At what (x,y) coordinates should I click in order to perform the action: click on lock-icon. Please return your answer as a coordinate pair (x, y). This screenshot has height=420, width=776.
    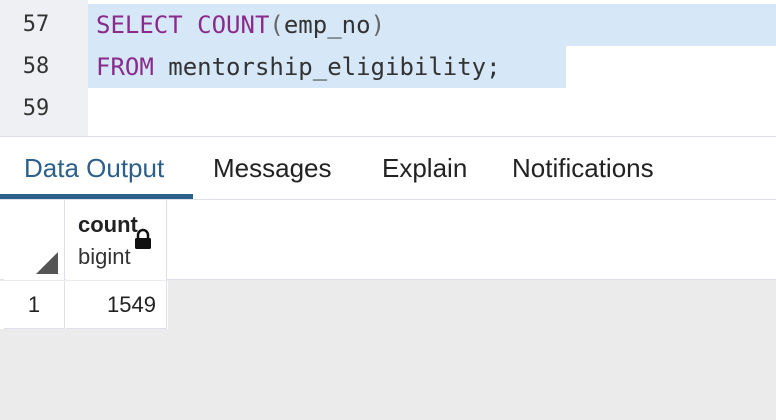
    Looking at the image, I should click on (143, 238).